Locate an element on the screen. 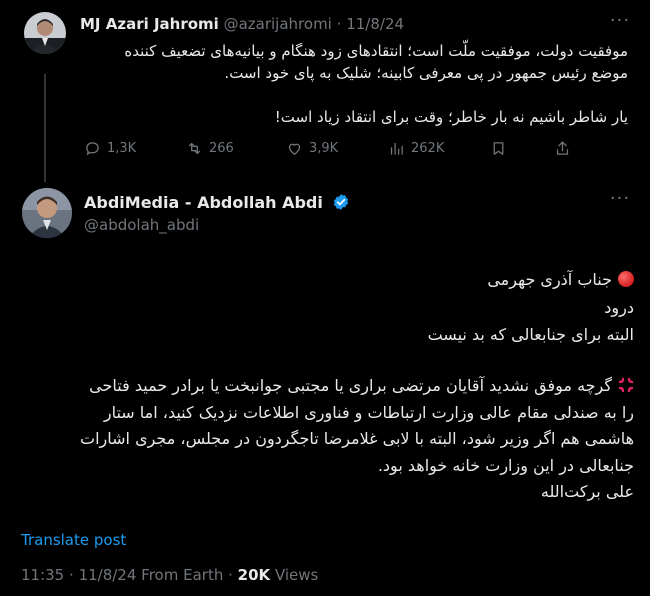  repost-icon is located at coordinates (194, 148).